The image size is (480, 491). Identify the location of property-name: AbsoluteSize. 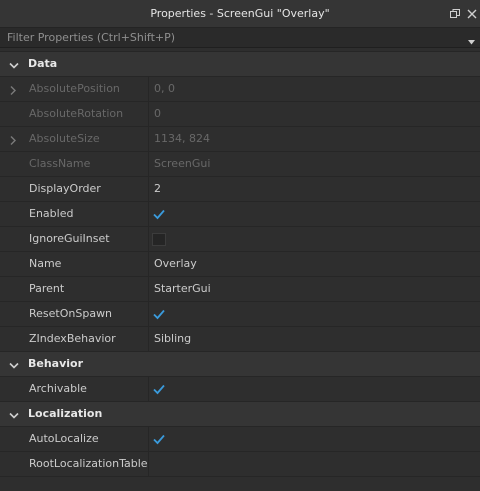
(64, 138).